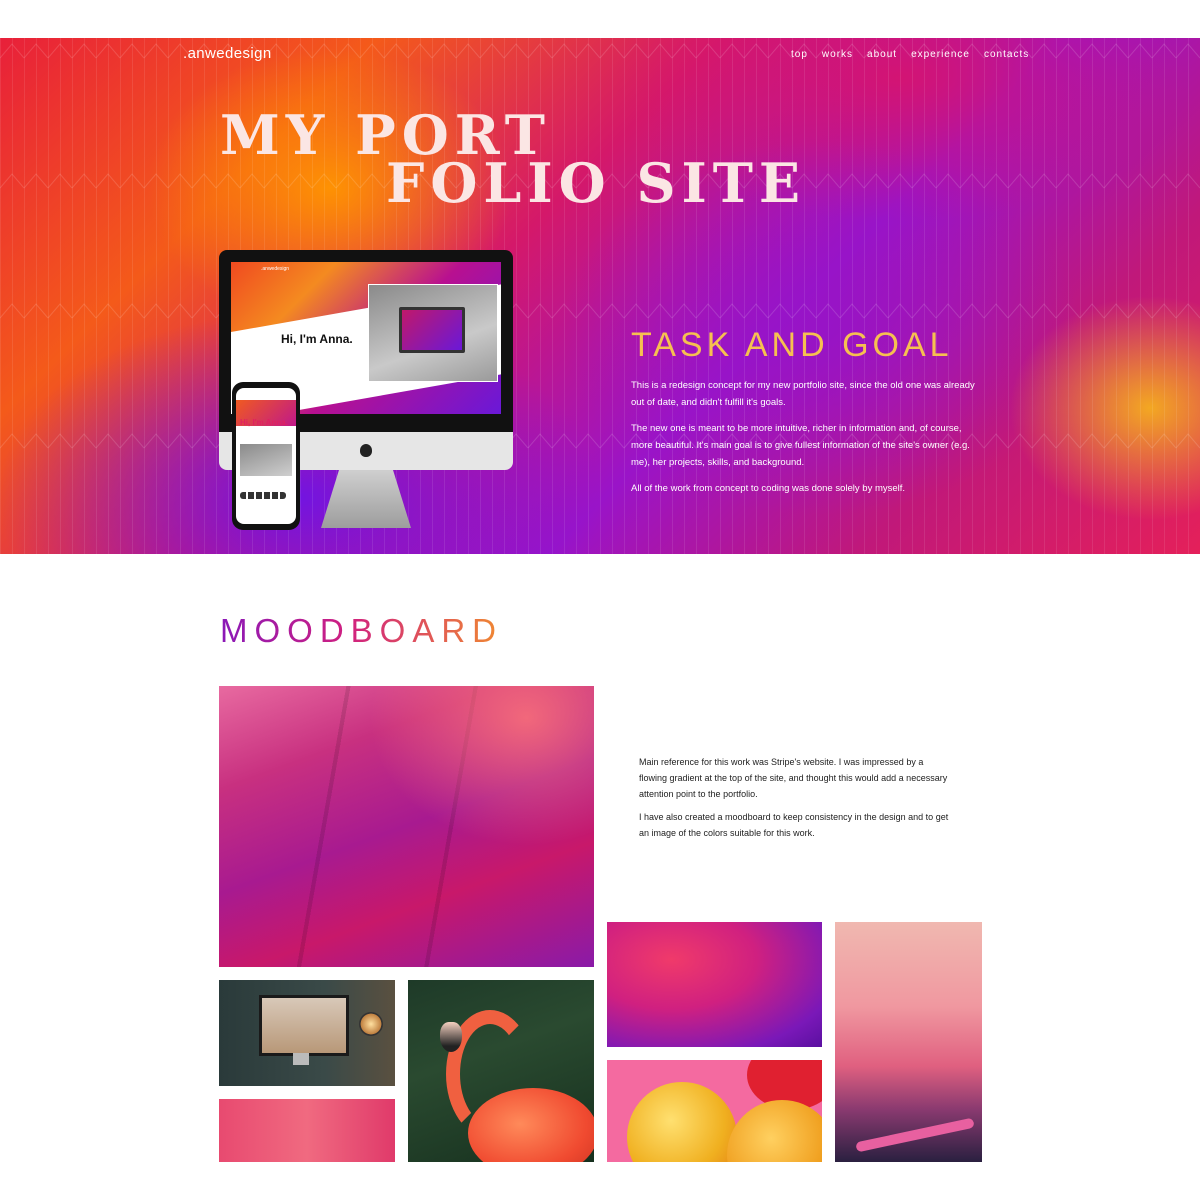 This screenshot has width=1200, height=1200. What do you see at coordinates (263, 495) in the screenshot?
I see `phone-skill-icons` at bounding box center [263, 495].